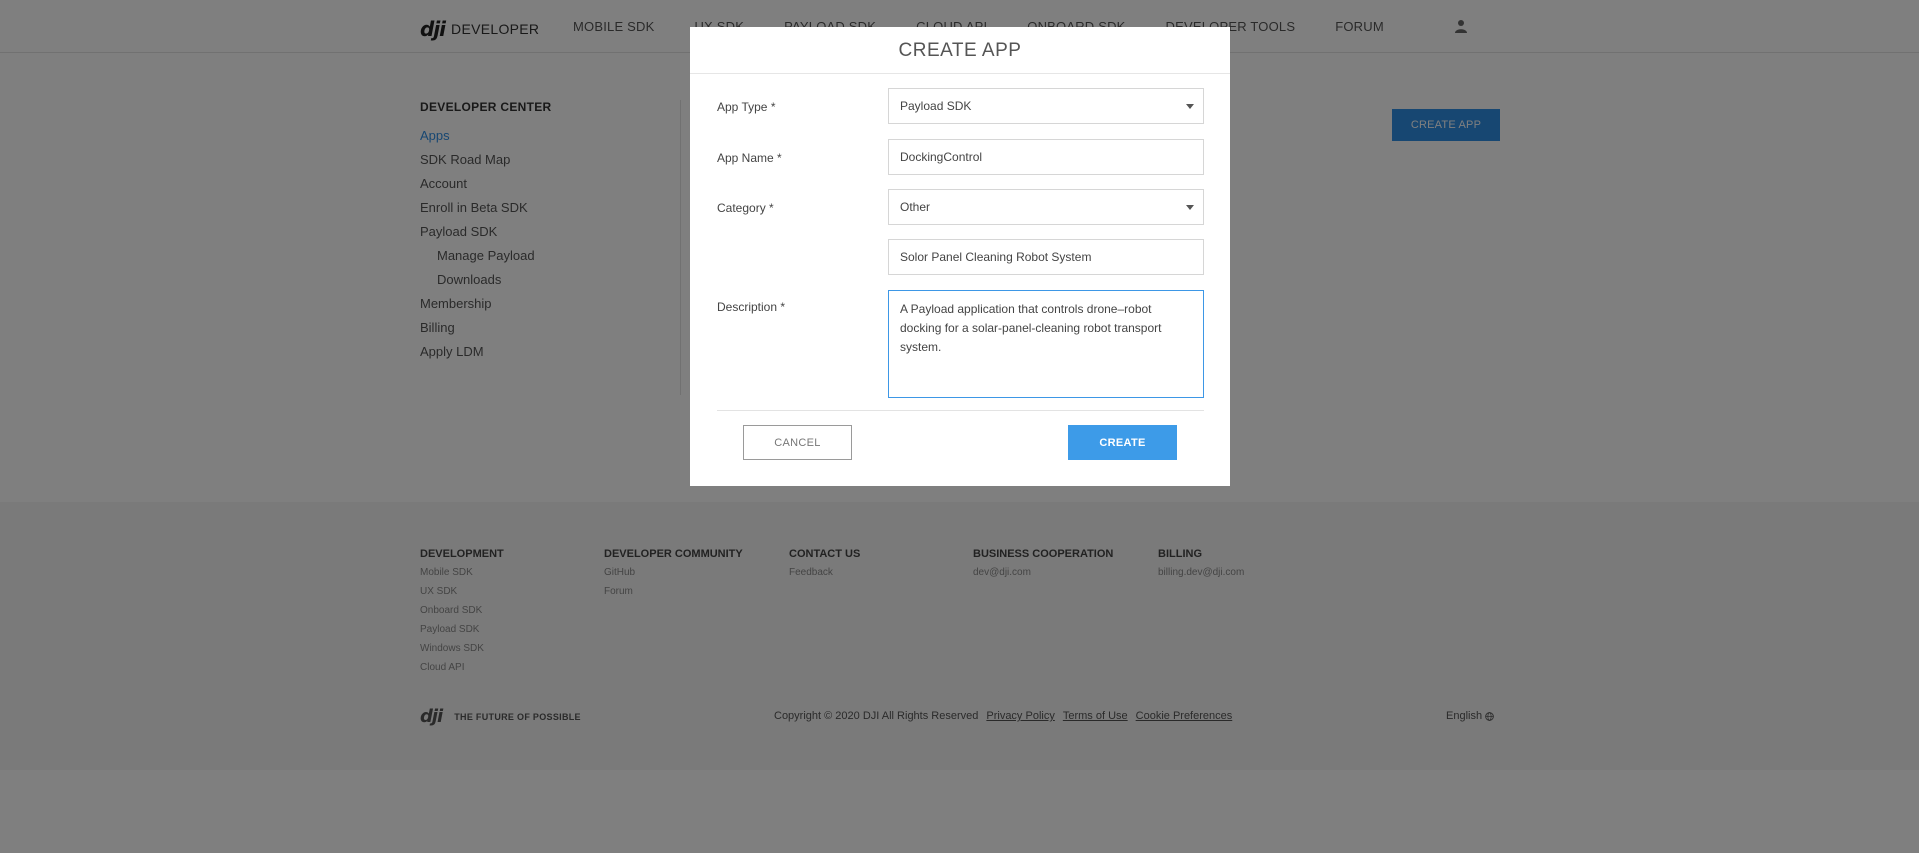 The image size is (1919, 853). Describe the element at coordinates (960, 410) in the screenshot. I see `modal-divider` at that location.